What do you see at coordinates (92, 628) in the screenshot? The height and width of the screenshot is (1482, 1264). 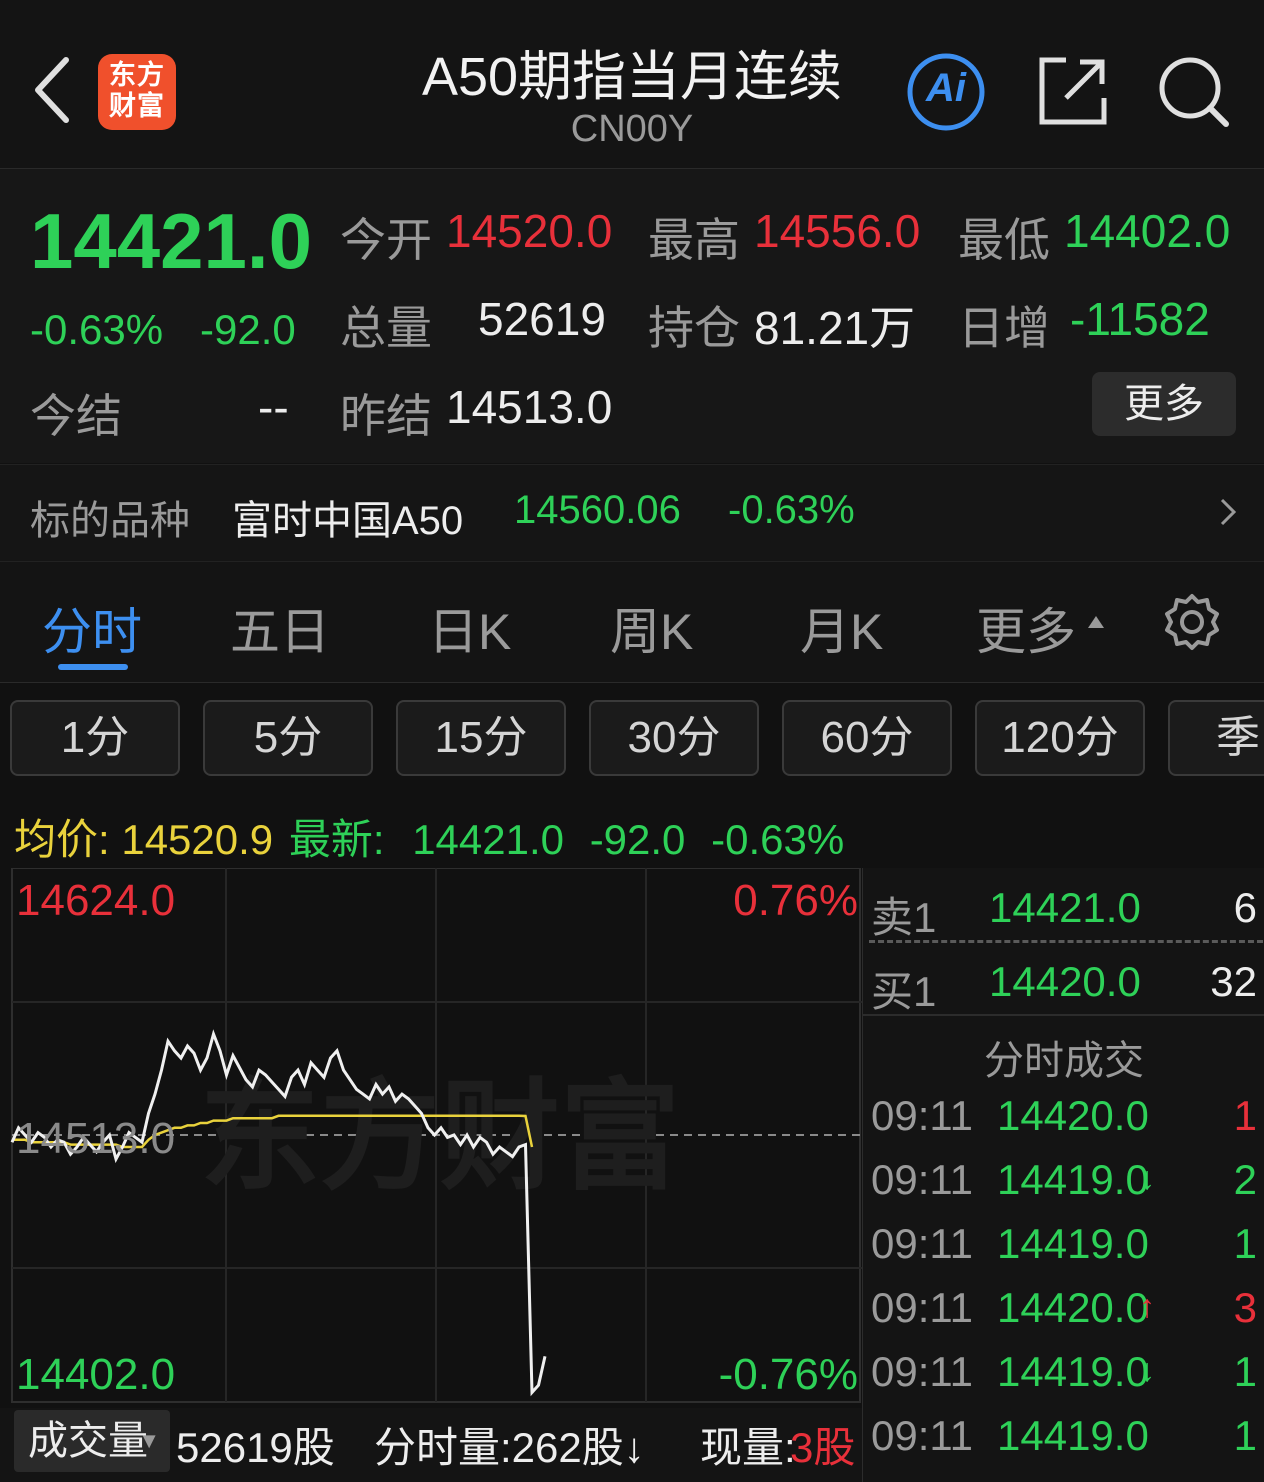 I see `tab-intraday: 分时` at bounding box center [92, 628].